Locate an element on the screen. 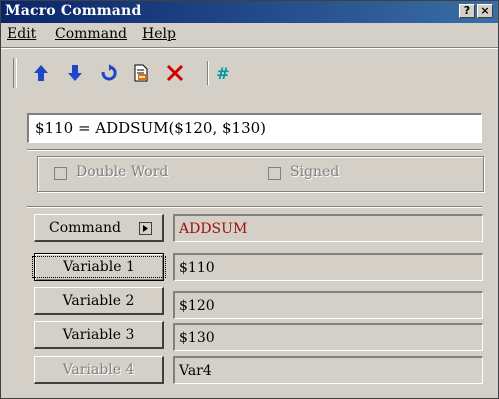 The image size is (499, 399). toolbar-separator is located at coordinates (208, 73).